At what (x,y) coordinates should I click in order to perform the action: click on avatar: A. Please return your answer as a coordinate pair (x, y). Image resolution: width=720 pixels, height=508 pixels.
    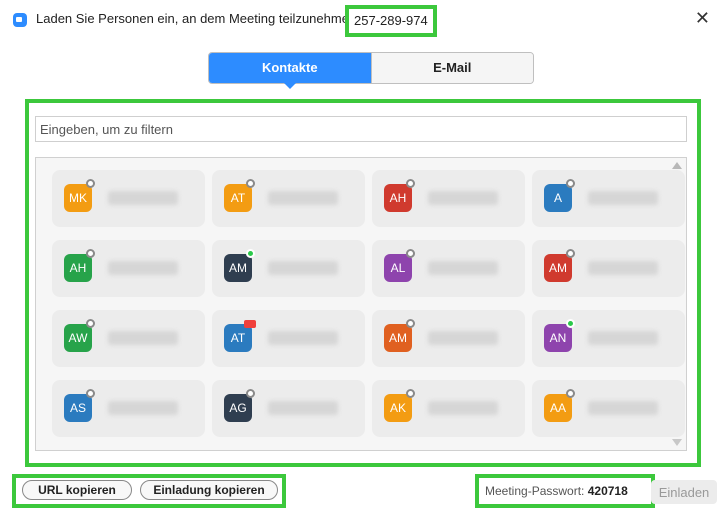
    Looking at the image, I should click on (558, 198).